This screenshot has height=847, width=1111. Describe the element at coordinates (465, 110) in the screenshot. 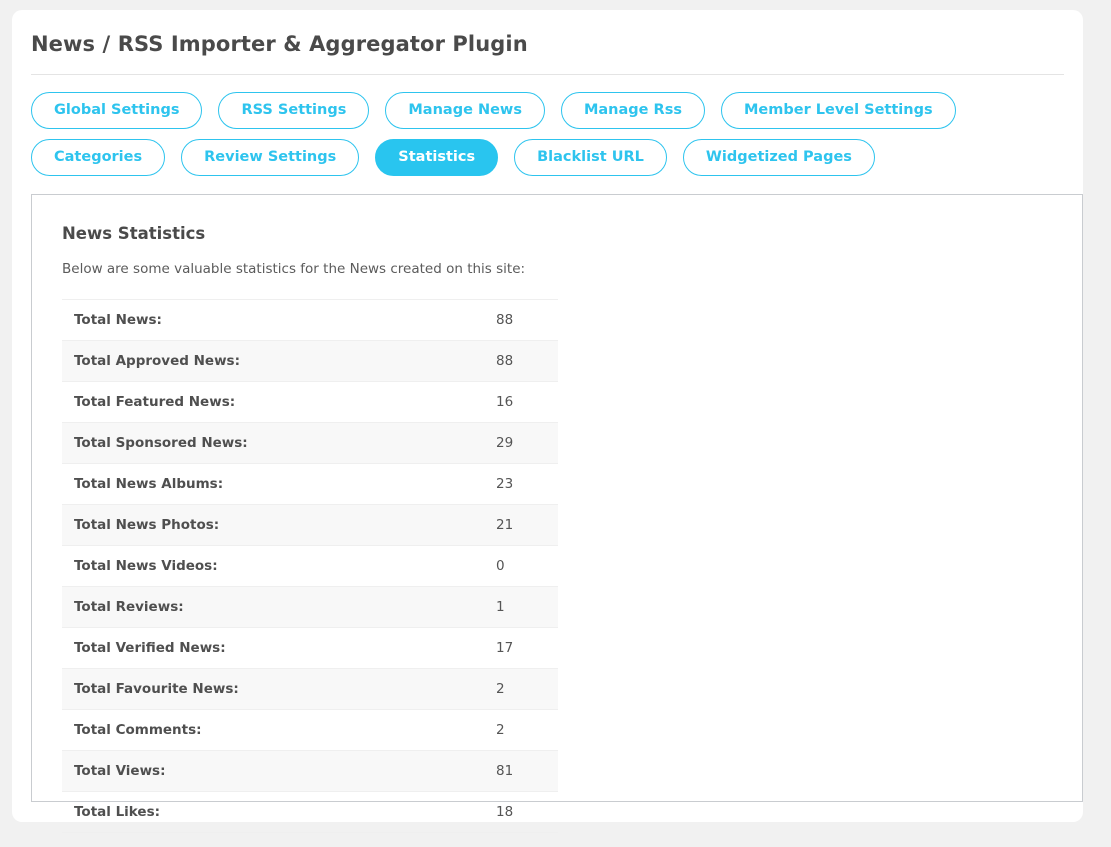

I see `tab-manage-news: Manage News` at that location.